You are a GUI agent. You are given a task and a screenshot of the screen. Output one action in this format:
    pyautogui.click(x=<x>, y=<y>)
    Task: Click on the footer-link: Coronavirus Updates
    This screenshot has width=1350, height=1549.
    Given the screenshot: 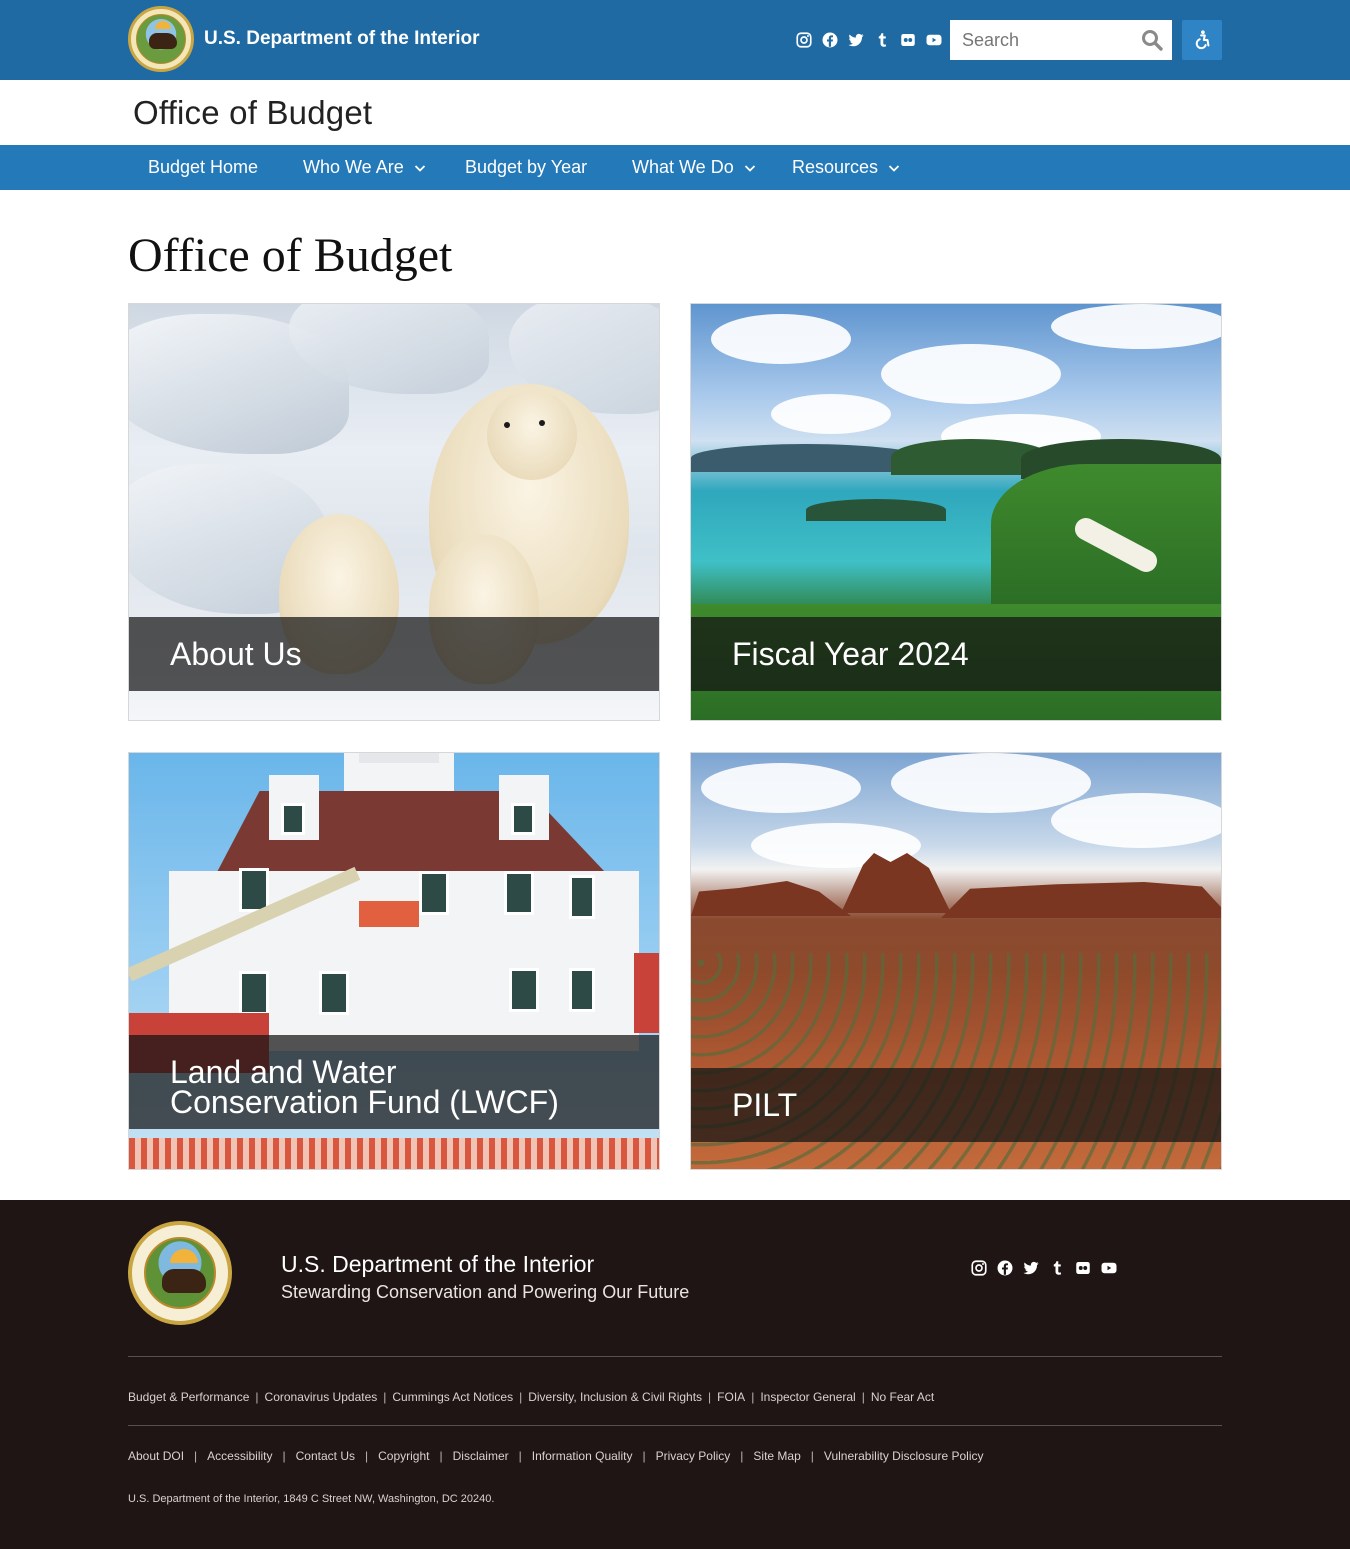 What is the action you would take?
    pyautogui.click(x=321, y=1397)
    